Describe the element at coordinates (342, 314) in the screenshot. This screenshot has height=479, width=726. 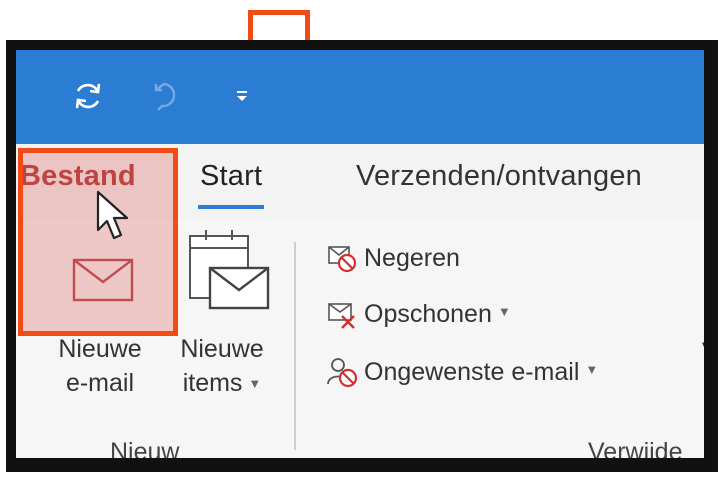
I see `cleanup-icon` at that location.